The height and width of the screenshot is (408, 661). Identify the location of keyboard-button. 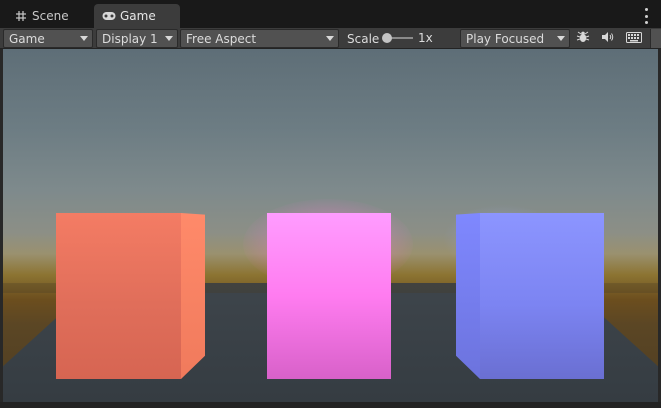
(634, 38).